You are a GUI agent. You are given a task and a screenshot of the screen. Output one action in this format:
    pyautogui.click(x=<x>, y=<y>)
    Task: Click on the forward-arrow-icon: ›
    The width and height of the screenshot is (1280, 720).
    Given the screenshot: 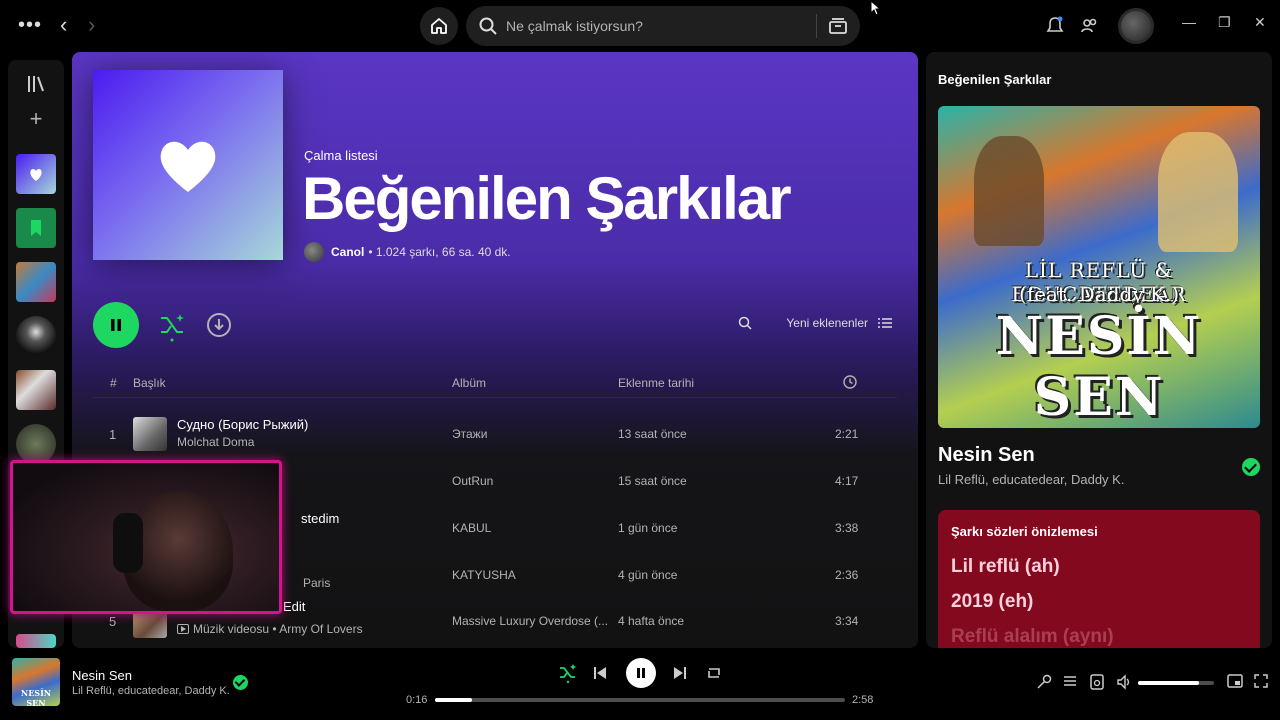 What is the action you would take?
    pyautogui.click(x=91, y=25)
    